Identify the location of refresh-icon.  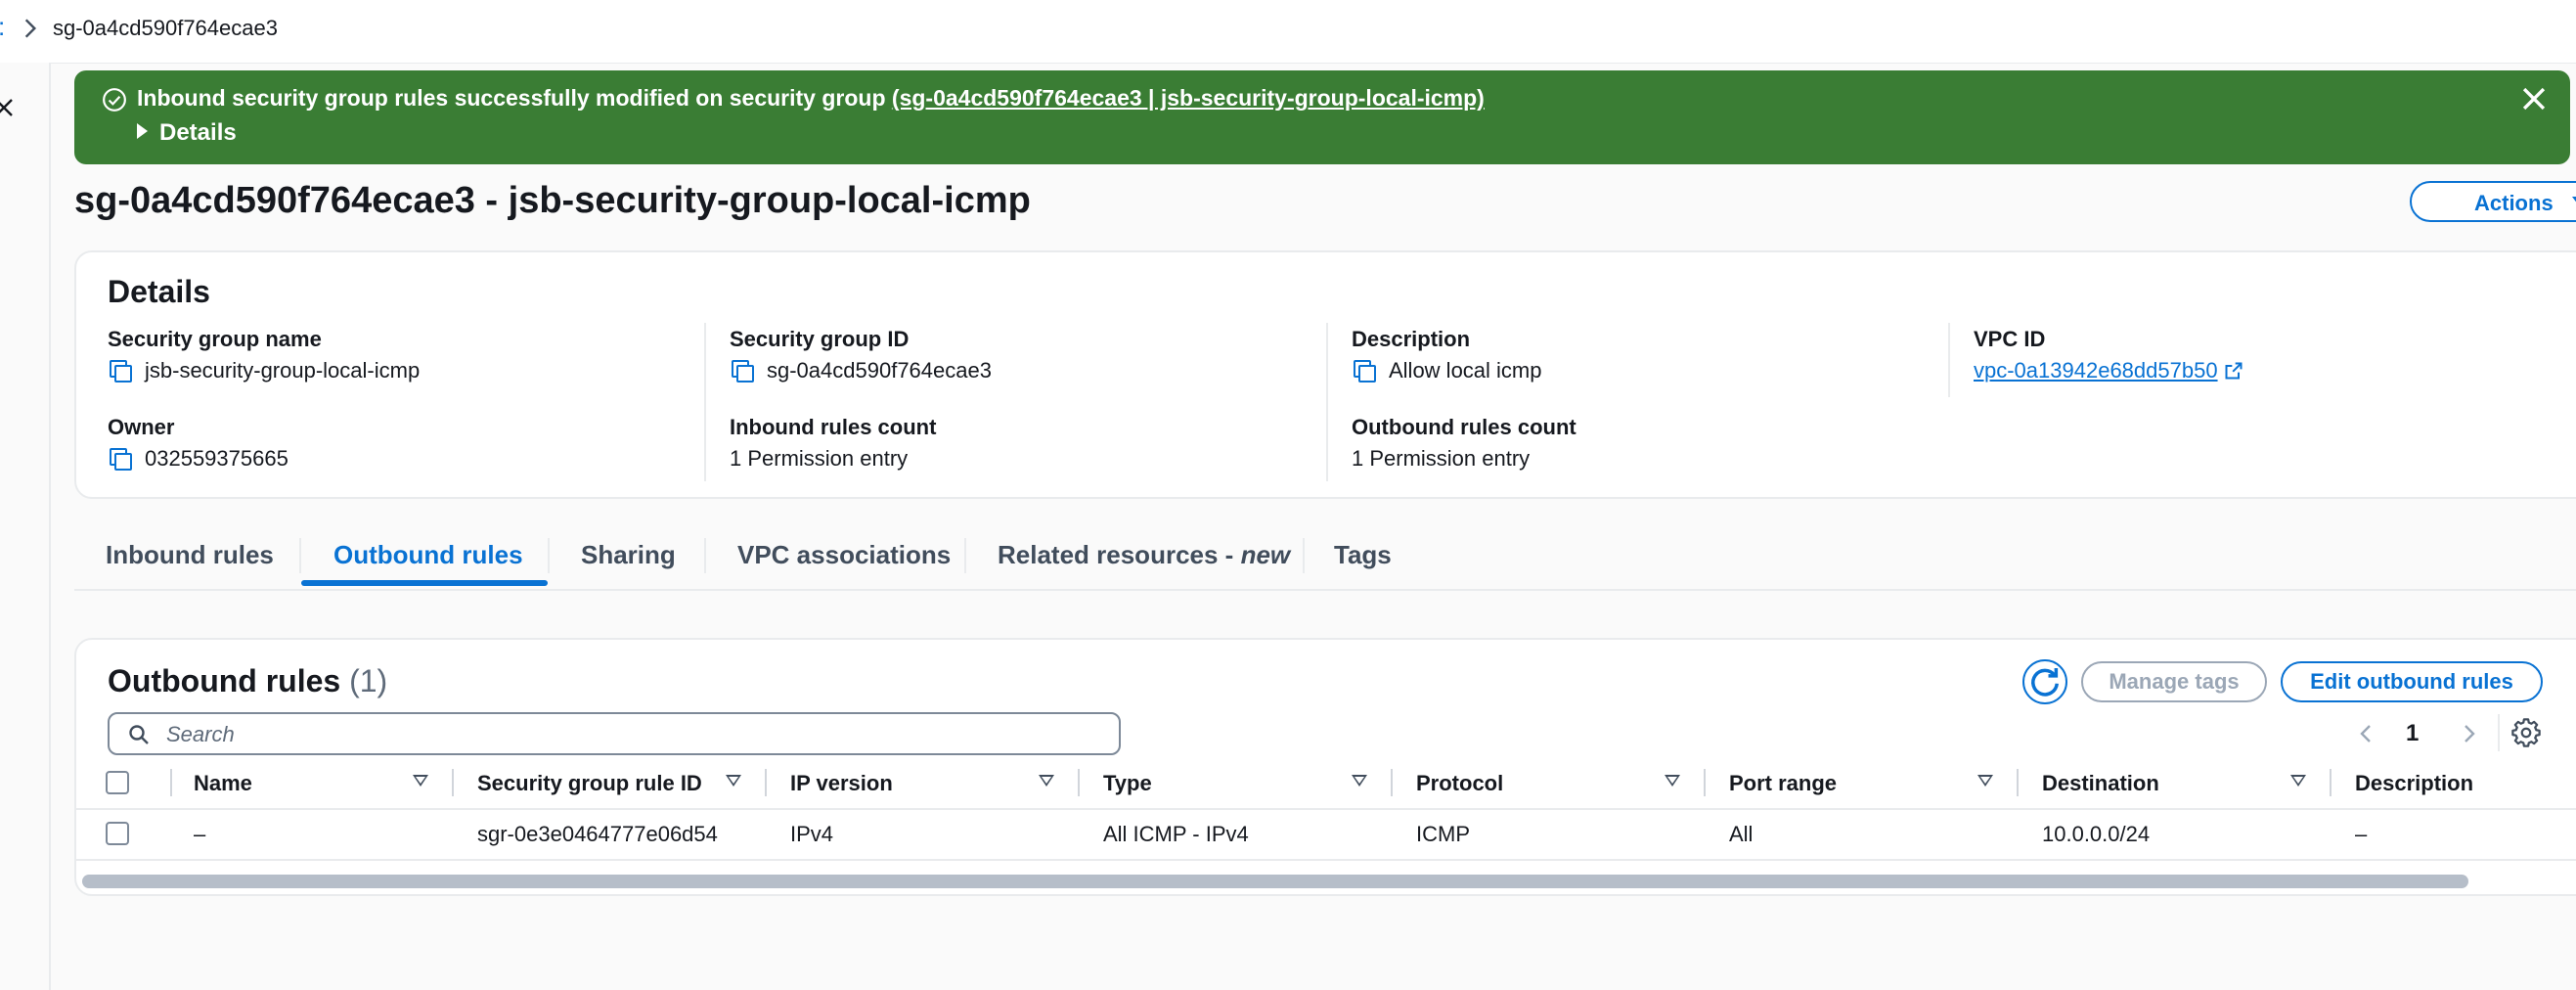
(2045, 682).